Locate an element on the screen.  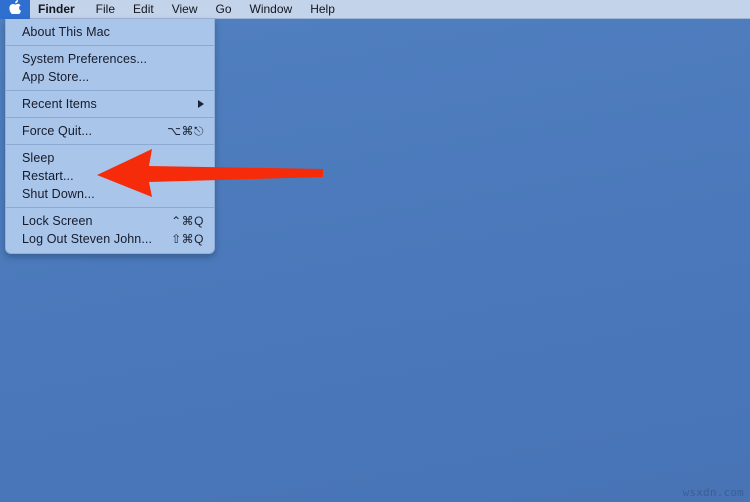
menu-item-label: About This Mac is located at coordinates (66, 32).